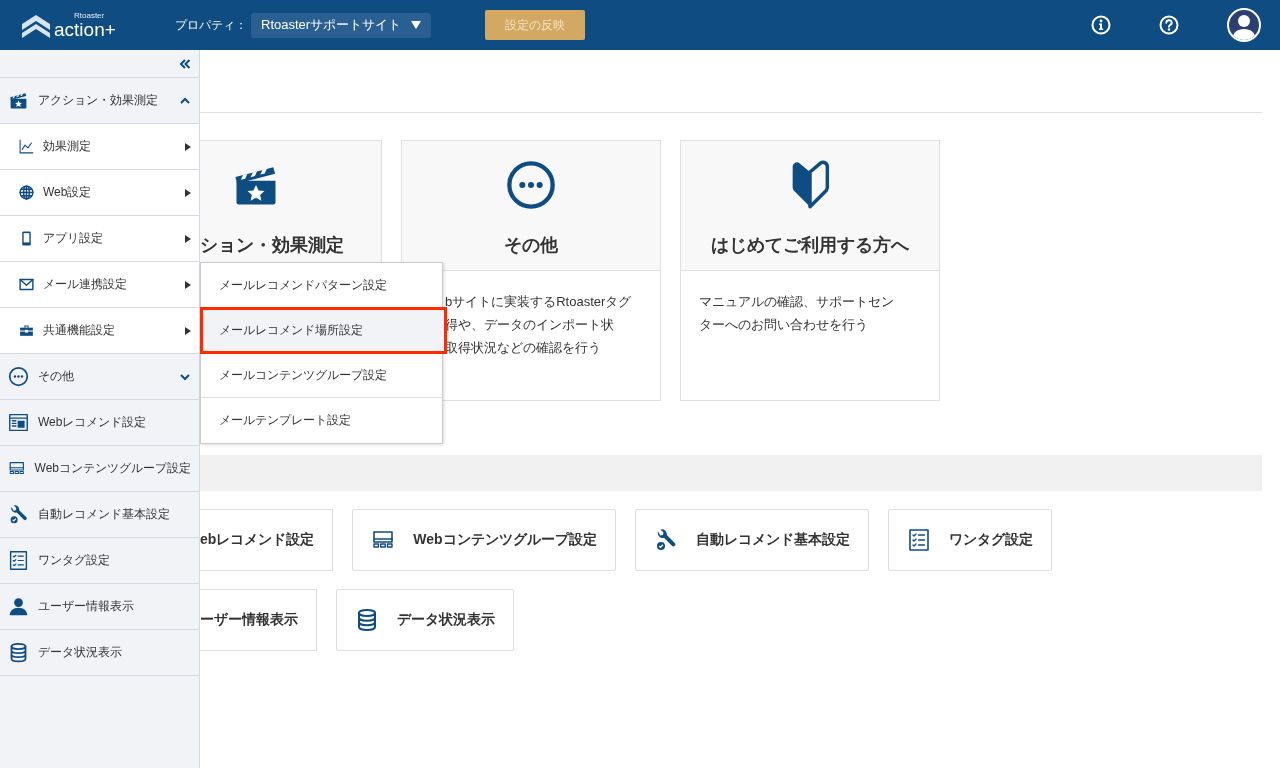  I want to click on card-title: はじめてご利用する方へ, so click(810, 245).